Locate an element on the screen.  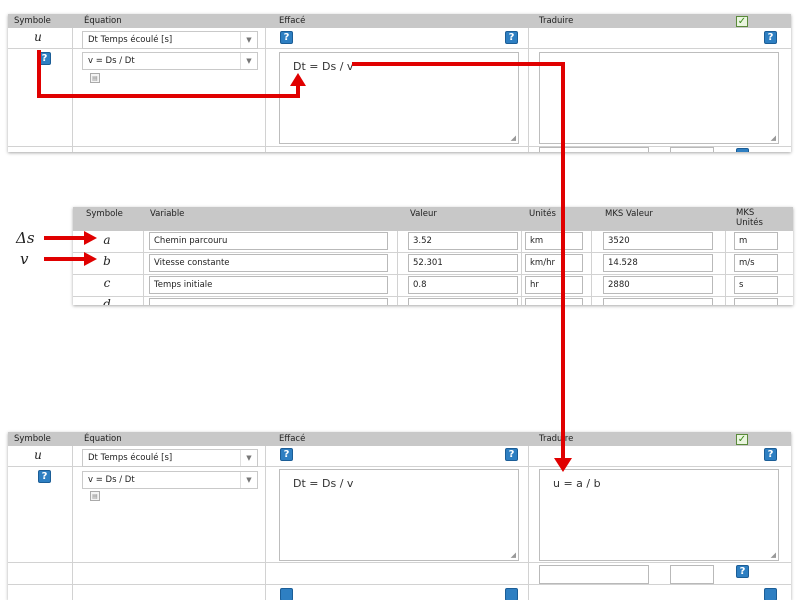
value-input: 3.52 is located at coordinates (463, 241).